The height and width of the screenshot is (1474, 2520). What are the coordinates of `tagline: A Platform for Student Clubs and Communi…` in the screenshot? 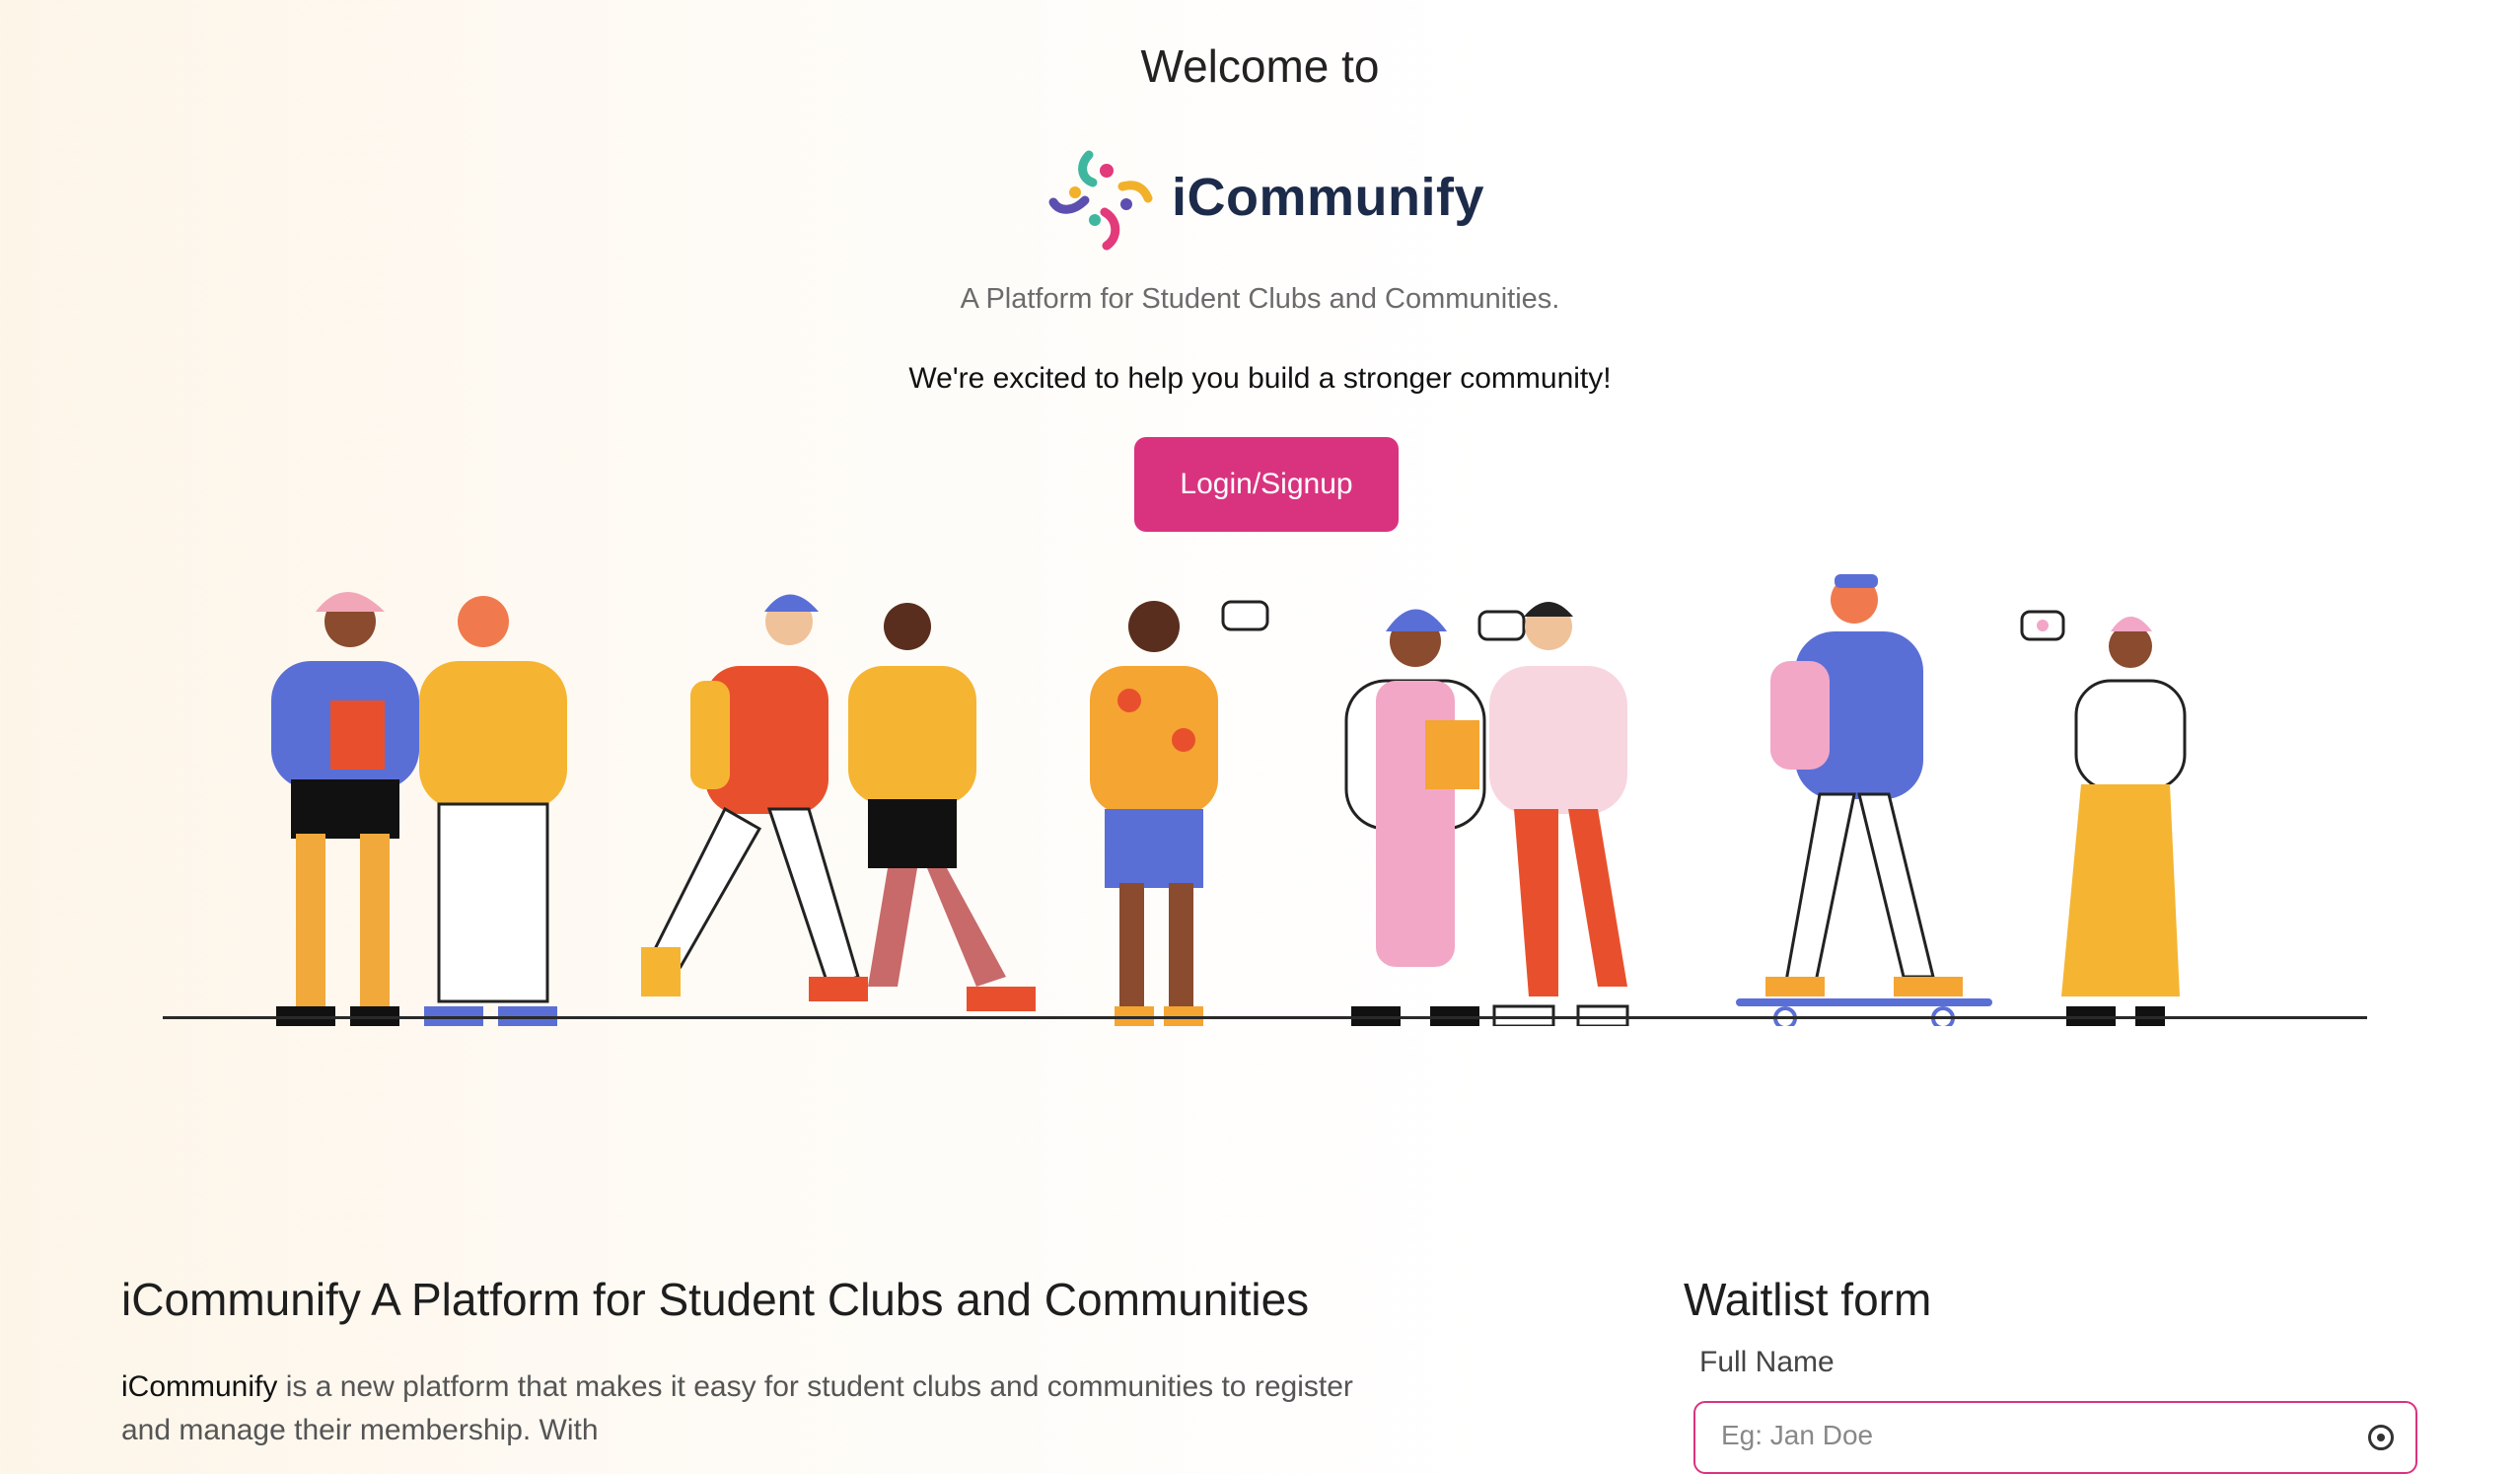 It's located at (1260, 299).